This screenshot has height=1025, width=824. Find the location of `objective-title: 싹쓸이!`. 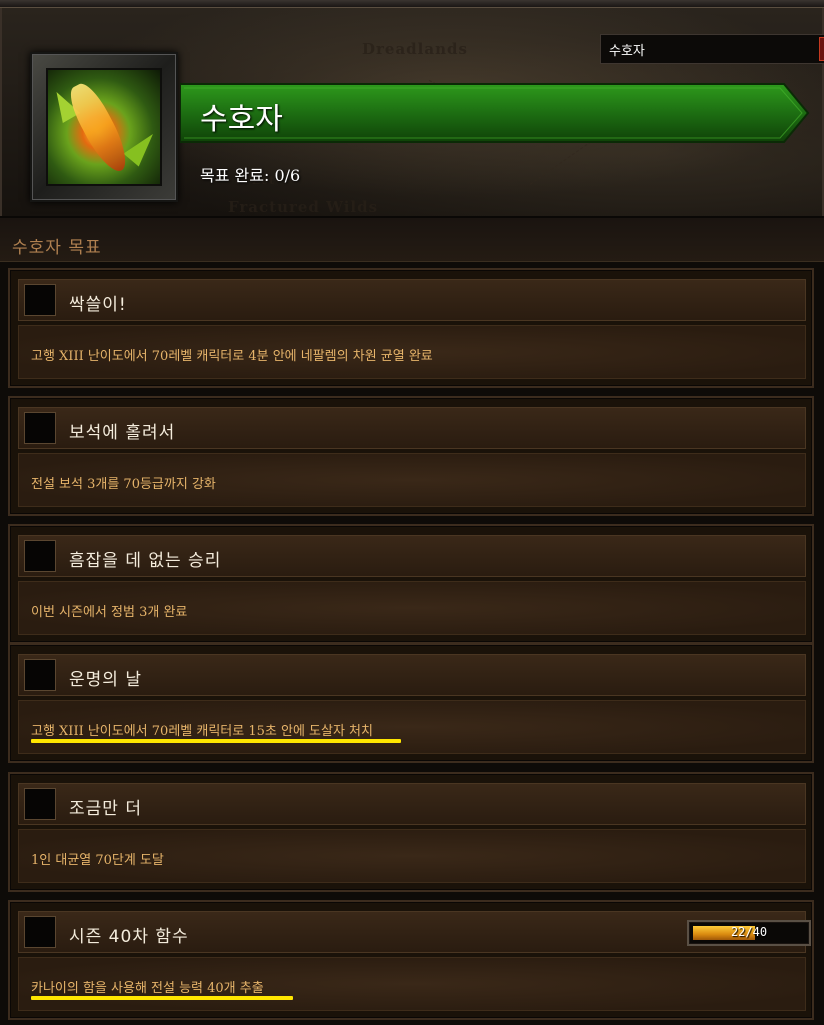

objective-title: 싹쓸이! is located at coordinates (98, 305).